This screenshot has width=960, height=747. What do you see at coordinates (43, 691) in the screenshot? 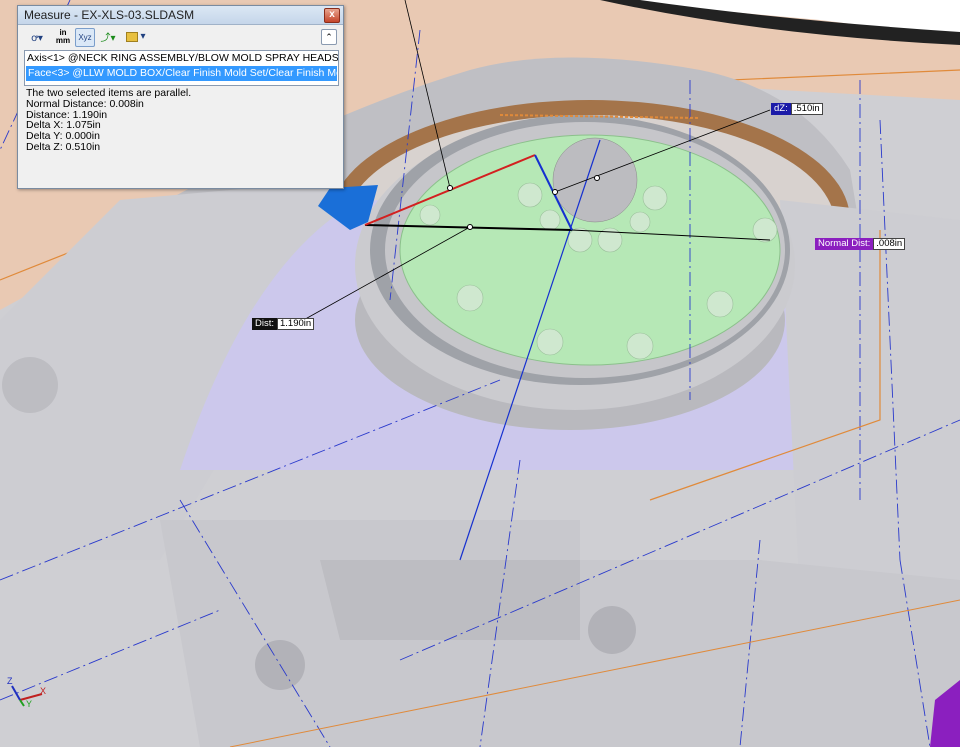
I see `triad-x-label: X` at bounding box center [43, 691].